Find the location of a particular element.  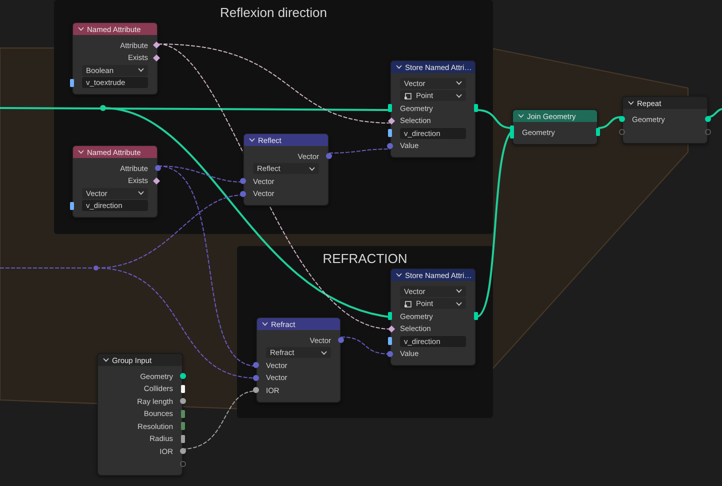

frame-label: Reflexion direction is located at coordinates (273, 13).